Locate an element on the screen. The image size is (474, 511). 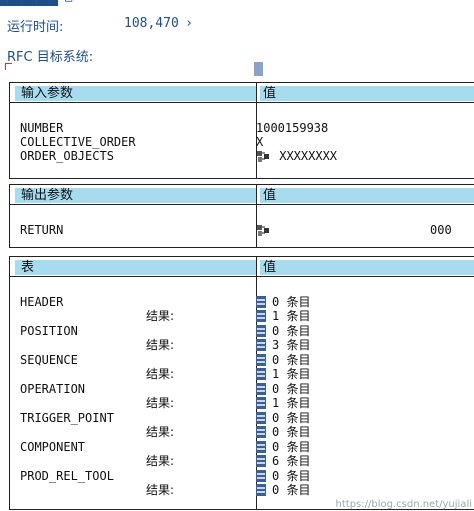
entry-count: 6 is located at coordinates (276, 461).